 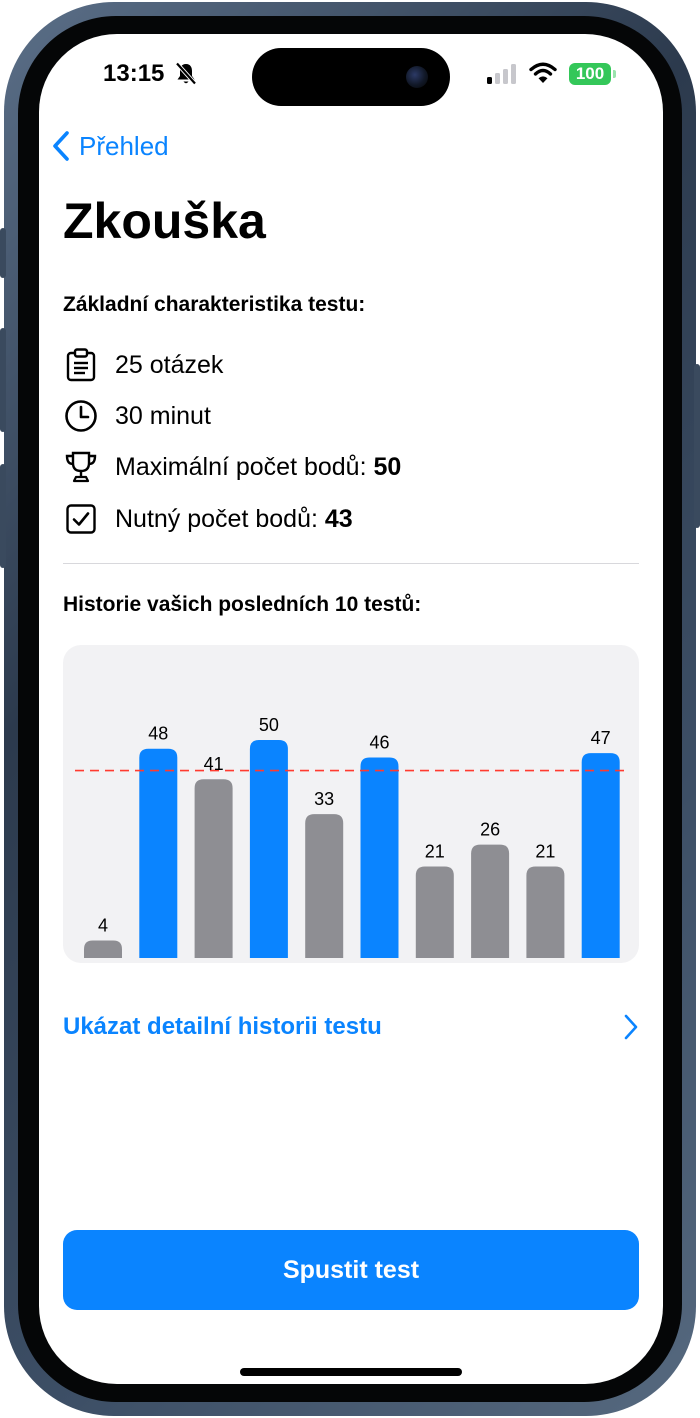 What do you see at coordinates (379, 742) in the screenshot?
I see `bar-value-label: 46` at bounding box center [379, 742].